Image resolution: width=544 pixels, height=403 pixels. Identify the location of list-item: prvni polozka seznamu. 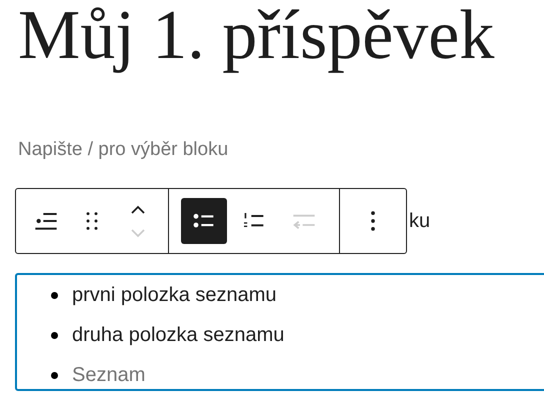
(174, 295).